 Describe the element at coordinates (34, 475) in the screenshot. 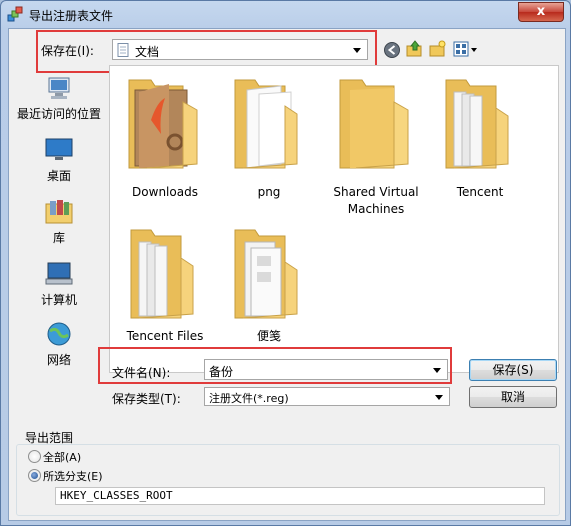

I see `radio-selected-branch` at that location.